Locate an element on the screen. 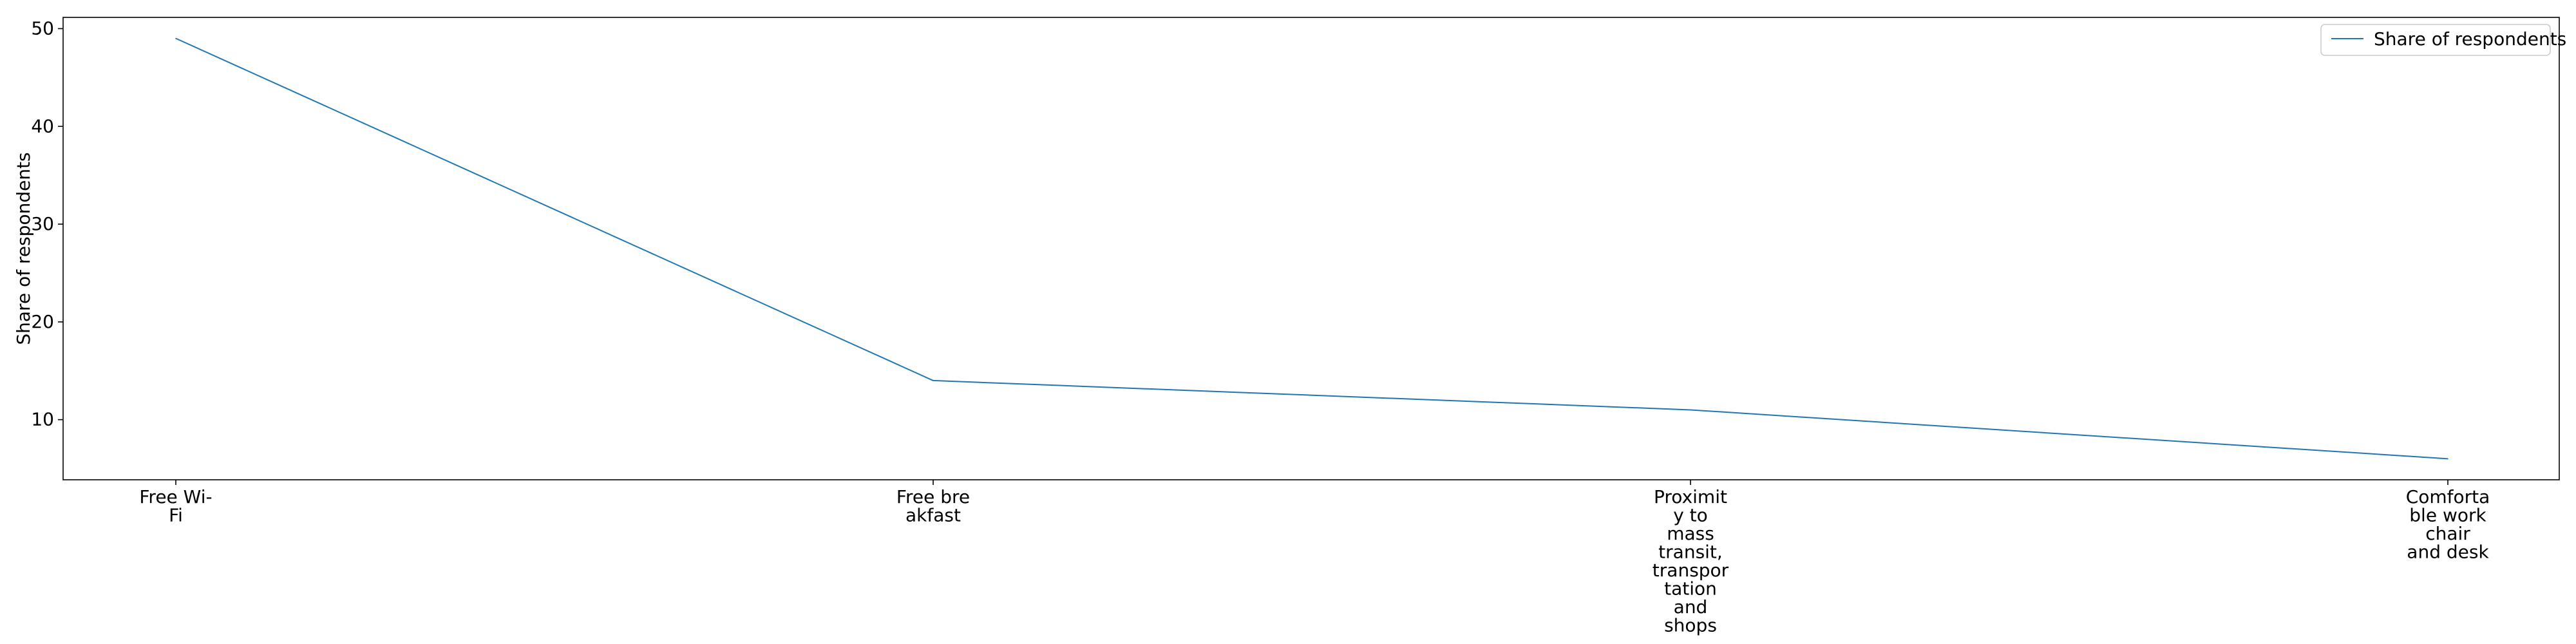  x-tick-label: Comforta ble work chair and desk is located at coordinates (2448, 524).